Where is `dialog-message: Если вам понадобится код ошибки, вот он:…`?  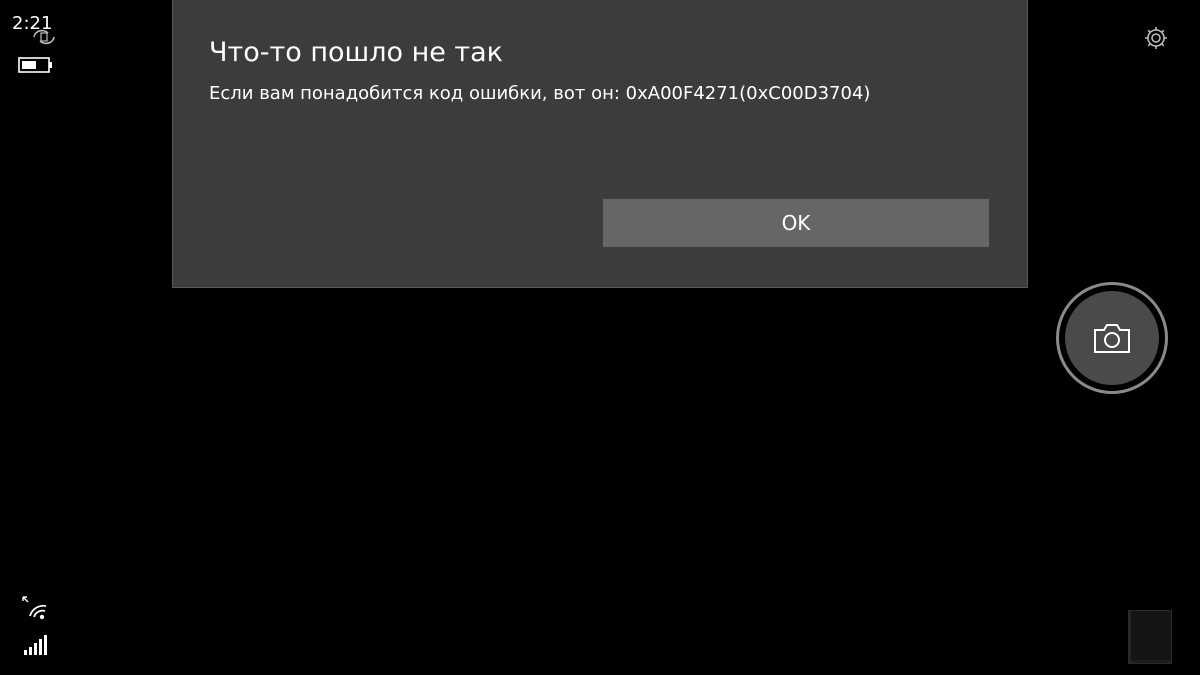 dialog-message: Если вам понадобится код ошибки, вот он:… is located at coordinates (540, 93).